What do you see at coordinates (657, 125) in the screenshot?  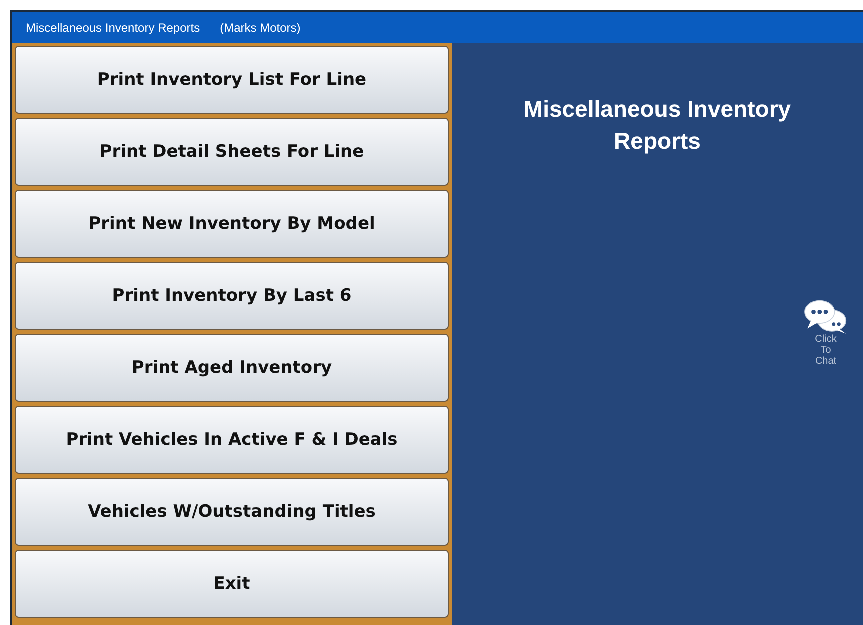 I see `panel-heading: Miscellaneous Inventory Reports` at bounding box center [657, 125].